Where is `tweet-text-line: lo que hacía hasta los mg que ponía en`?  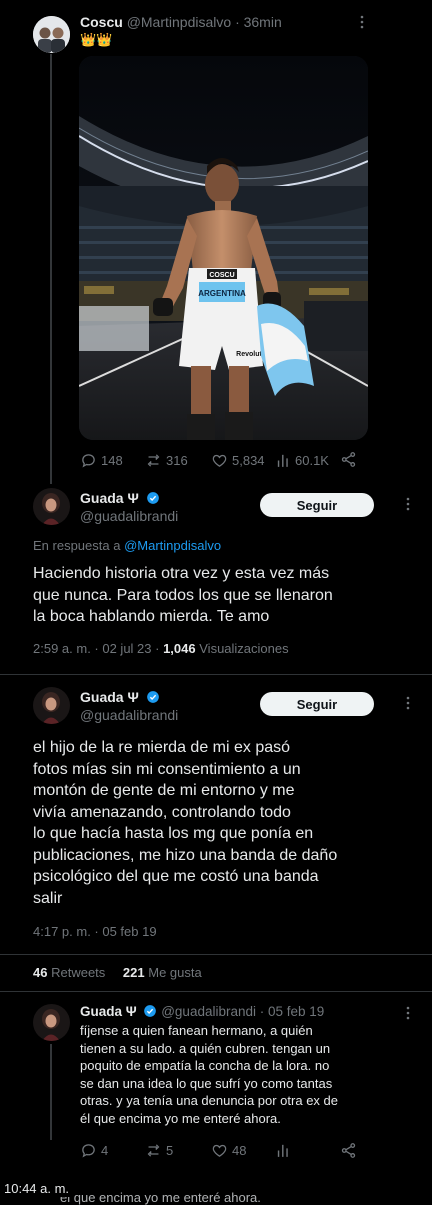
tweet-text-line: lo que hacía hasta los mg que ponía en is located at coordinates (173, 833).